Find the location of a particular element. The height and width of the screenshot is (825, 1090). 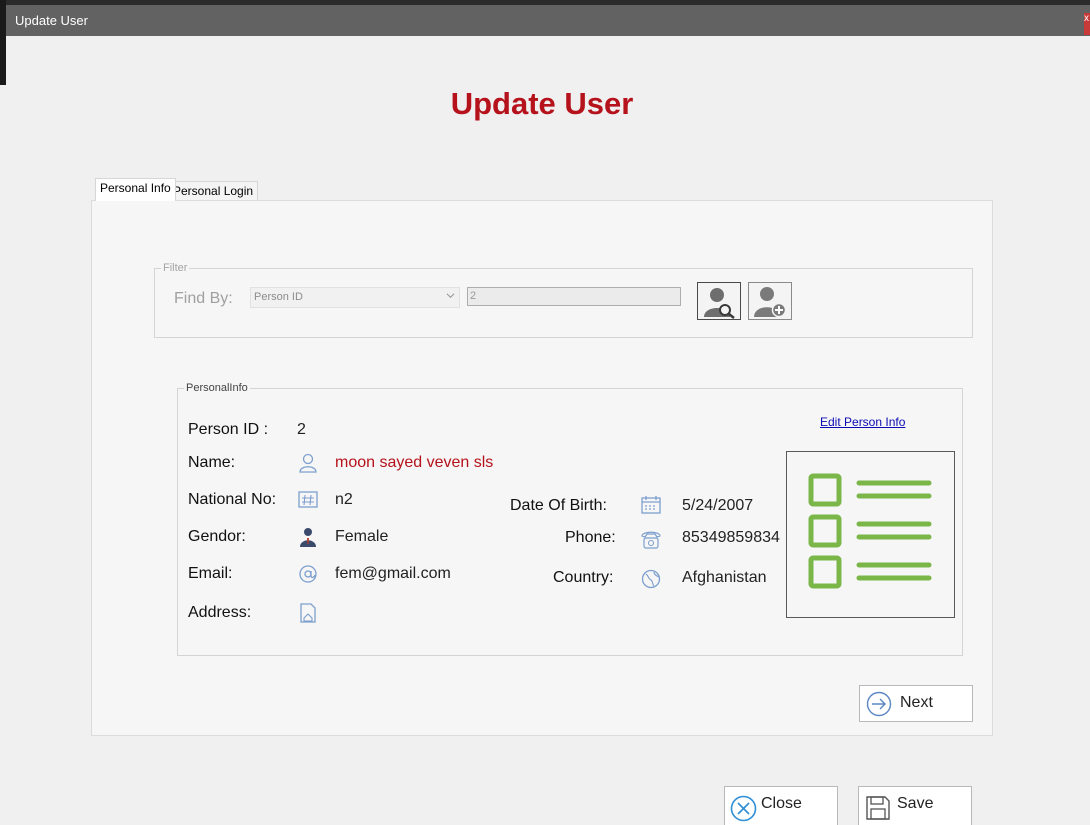

person-search-icon is located at coordinates (719, 303).